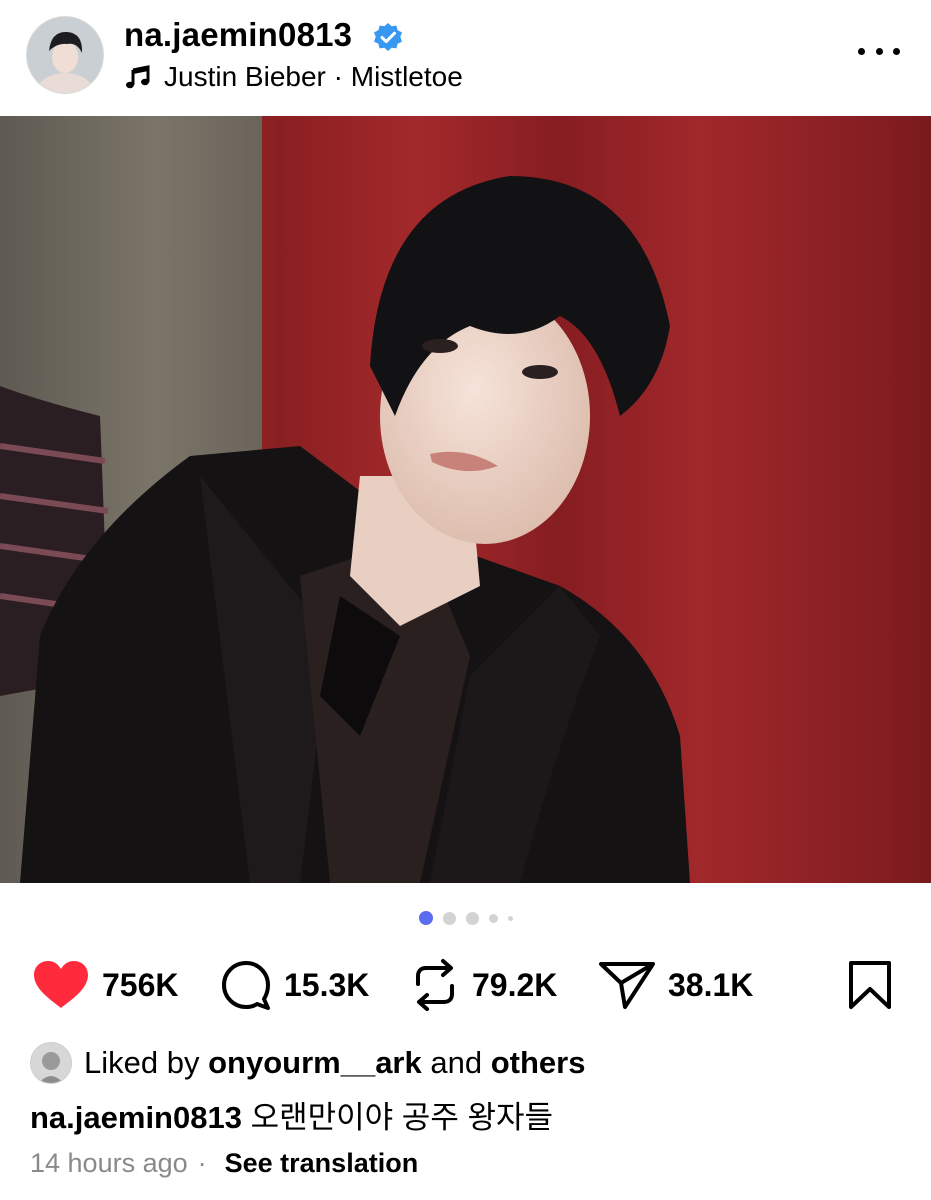  What do you see at coordinates (138, 77) in the screenshot?
I see `music-note-icon` at bounding box center [138, 77].